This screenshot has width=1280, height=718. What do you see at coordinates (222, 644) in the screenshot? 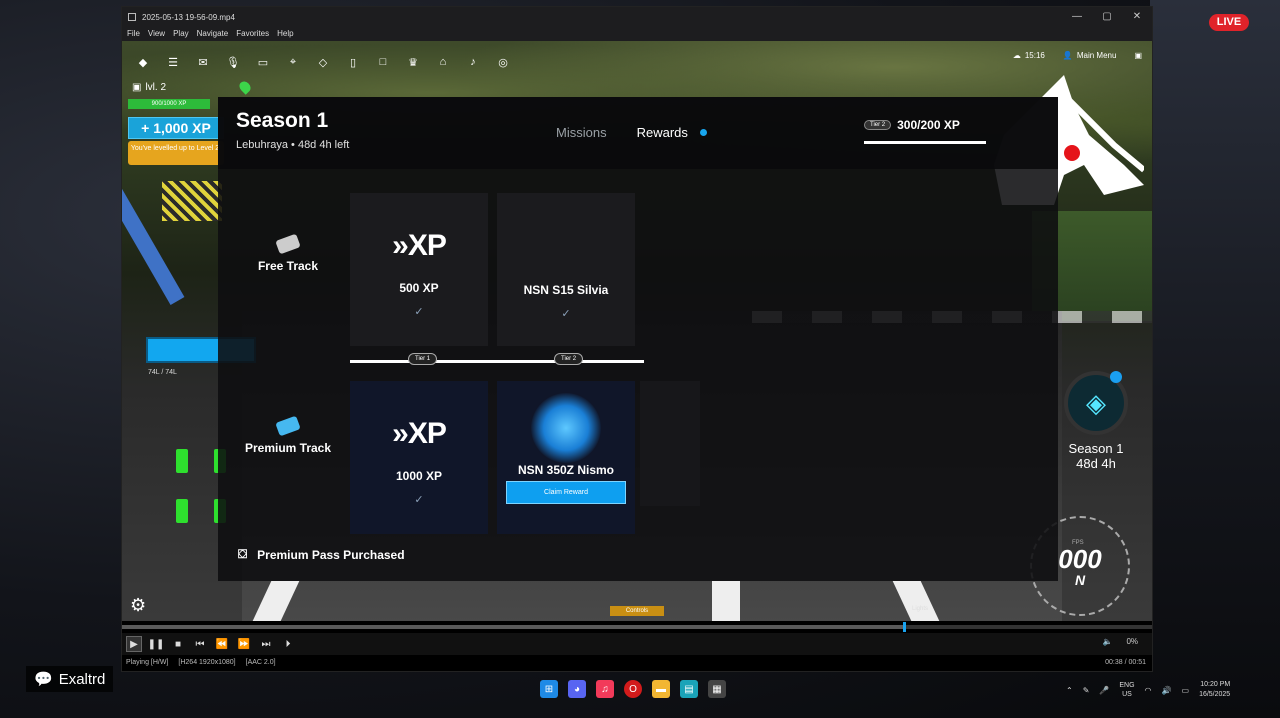
I see `rewind-icon: ⏪` at bounding box center [222, 644].